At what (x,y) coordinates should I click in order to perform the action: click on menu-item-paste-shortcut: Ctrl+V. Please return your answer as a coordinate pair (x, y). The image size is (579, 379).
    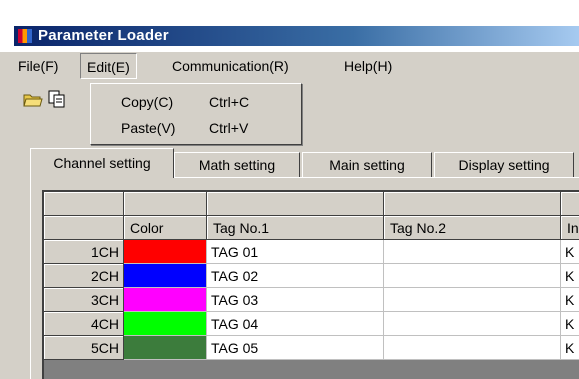
    Looking at the image, I should click on (229, 128).